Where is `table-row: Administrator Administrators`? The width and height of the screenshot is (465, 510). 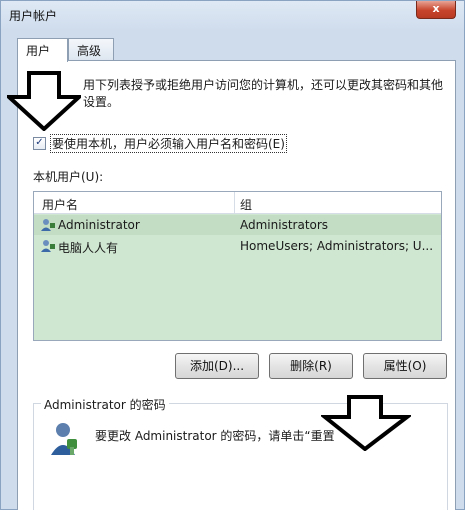
table-row: Administrator Administrators is located at coordinates (237, 225).